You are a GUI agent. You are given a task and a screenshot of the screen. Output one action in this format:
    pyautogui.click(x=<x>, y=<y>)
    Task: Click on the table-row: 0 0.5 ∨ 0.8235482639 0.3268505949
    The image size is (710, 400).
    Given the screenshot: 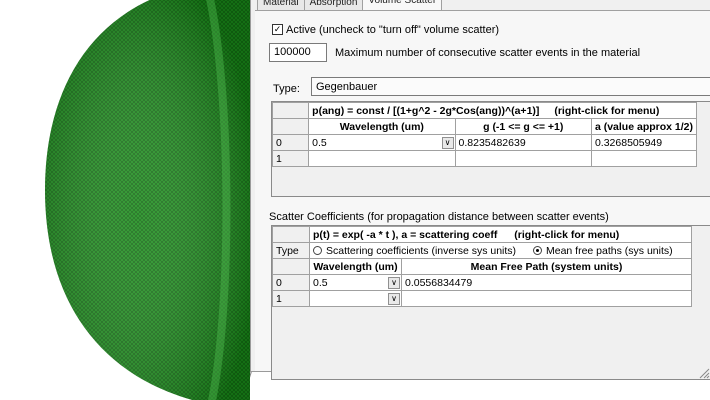 What is the action you would take?
    pyautogui.click(x=485, y=142)
    